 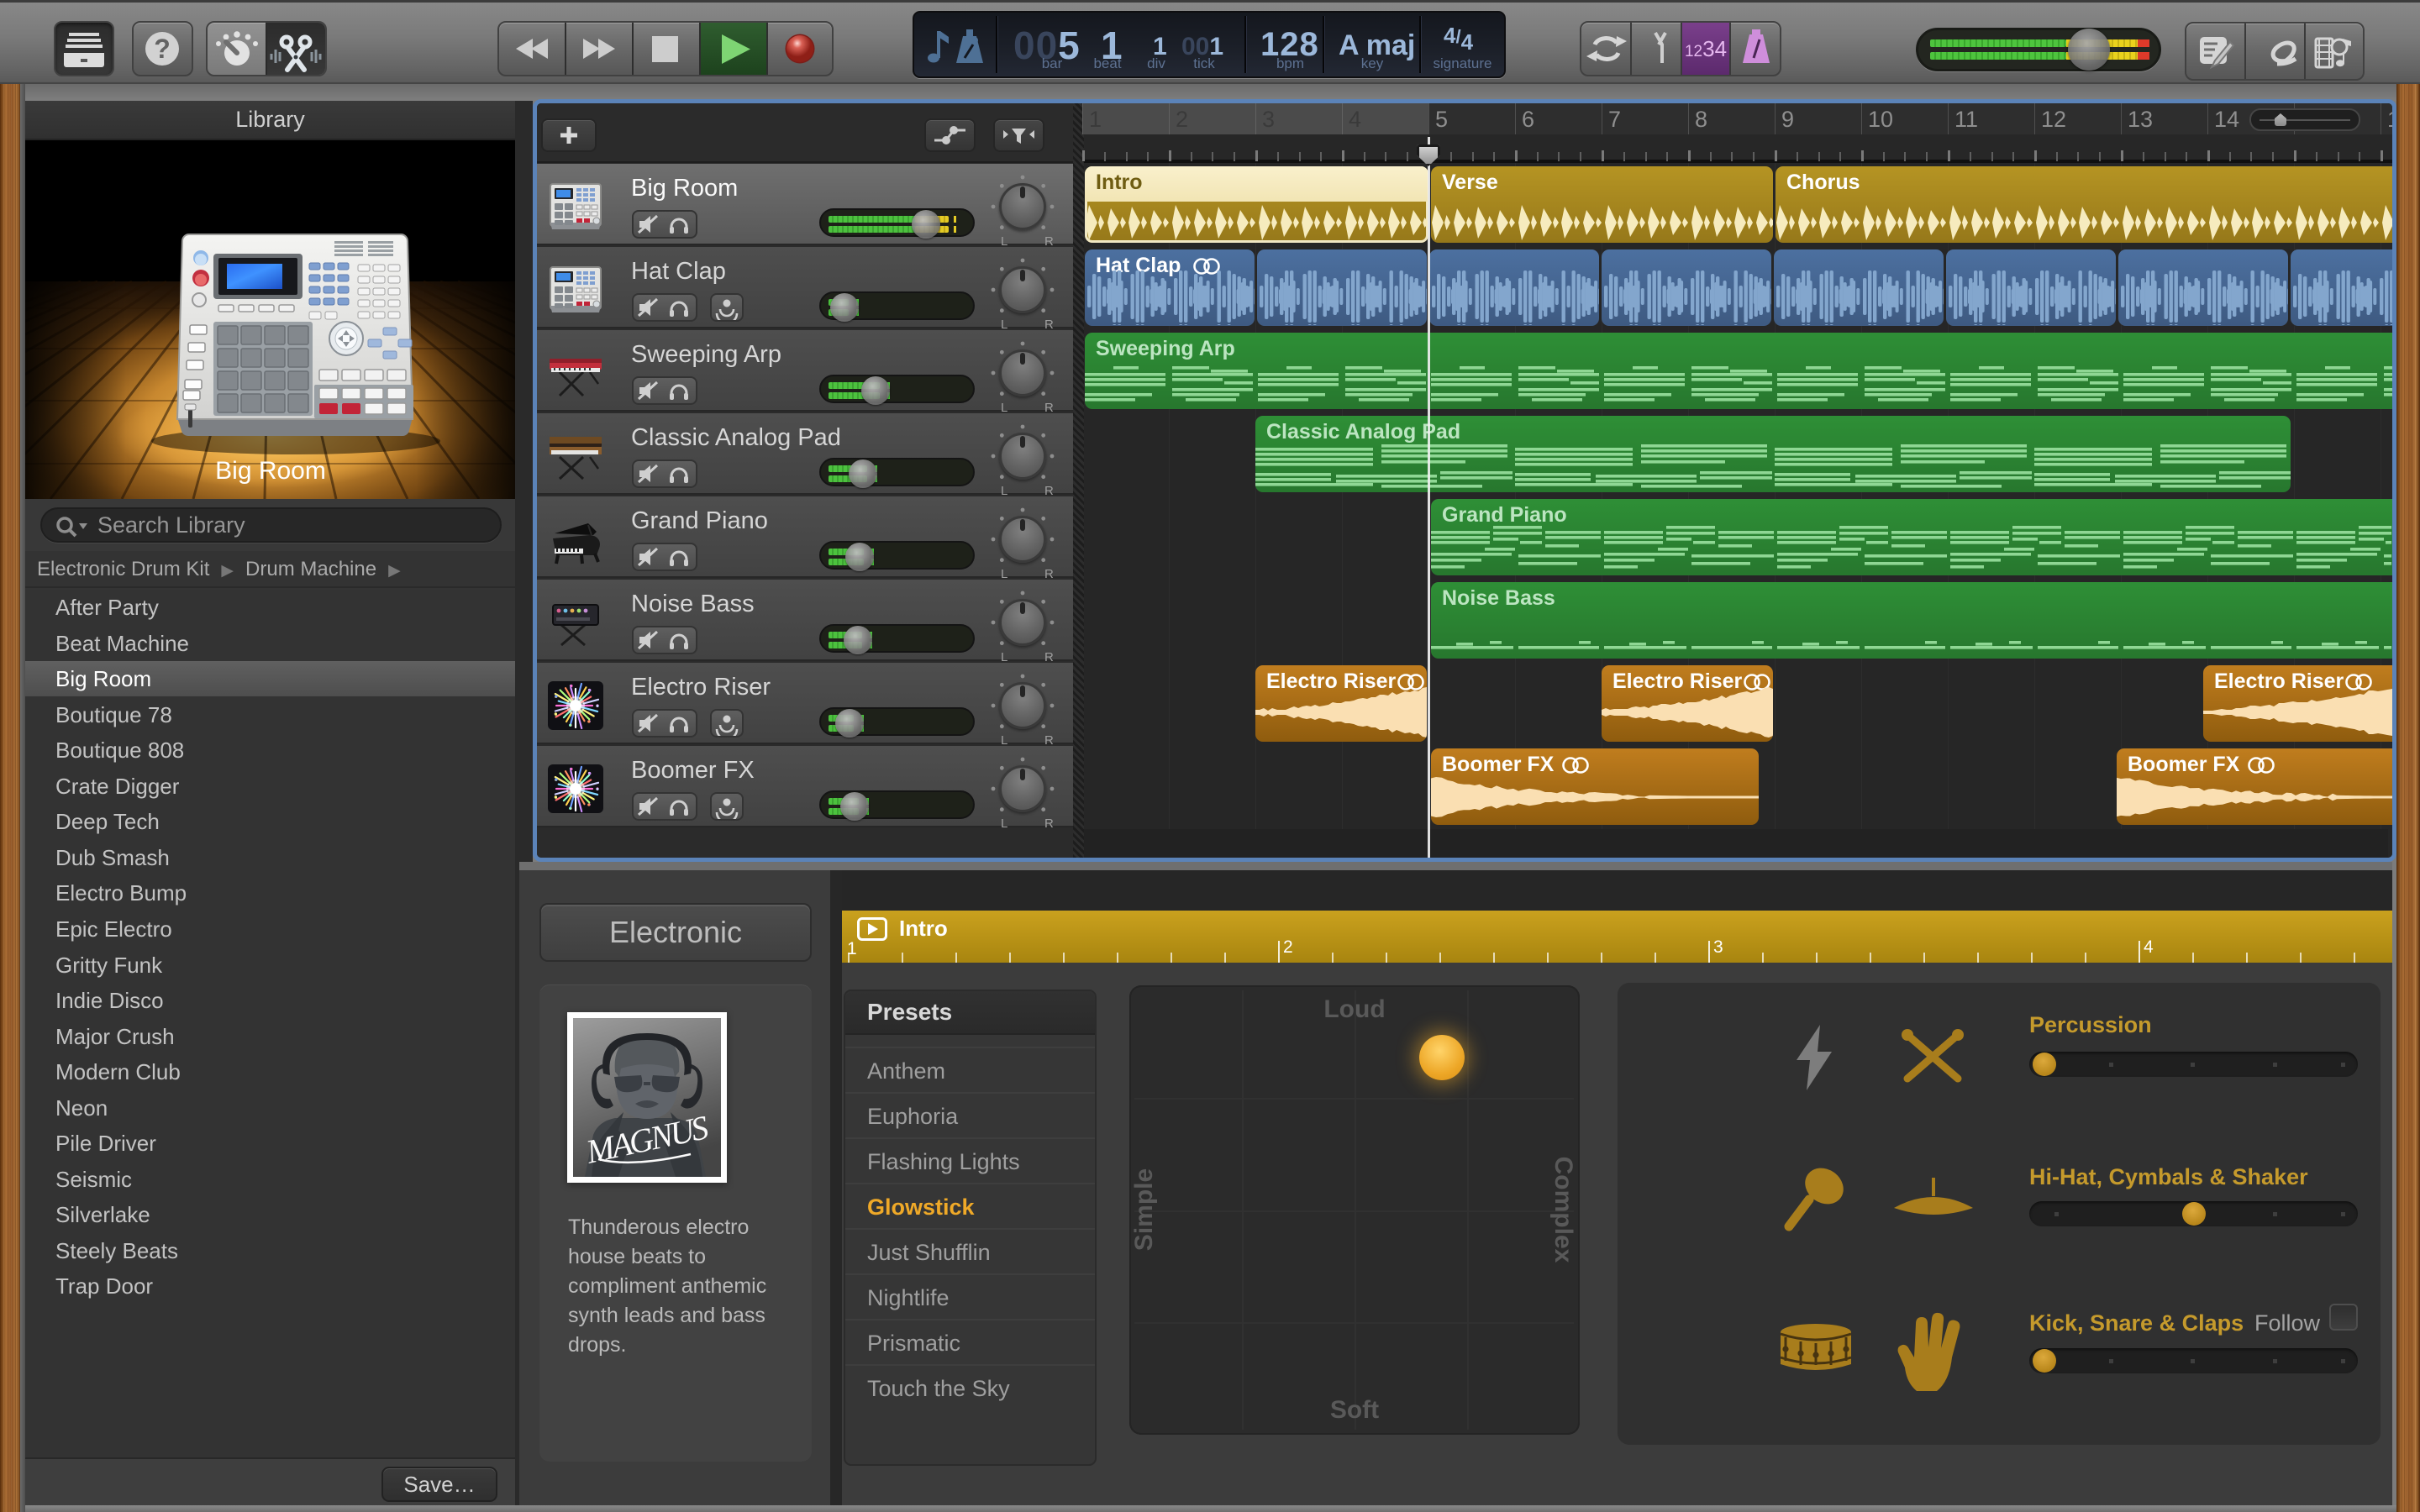 I want to click on svg-text: 1234, so click(x=1706, y=48).